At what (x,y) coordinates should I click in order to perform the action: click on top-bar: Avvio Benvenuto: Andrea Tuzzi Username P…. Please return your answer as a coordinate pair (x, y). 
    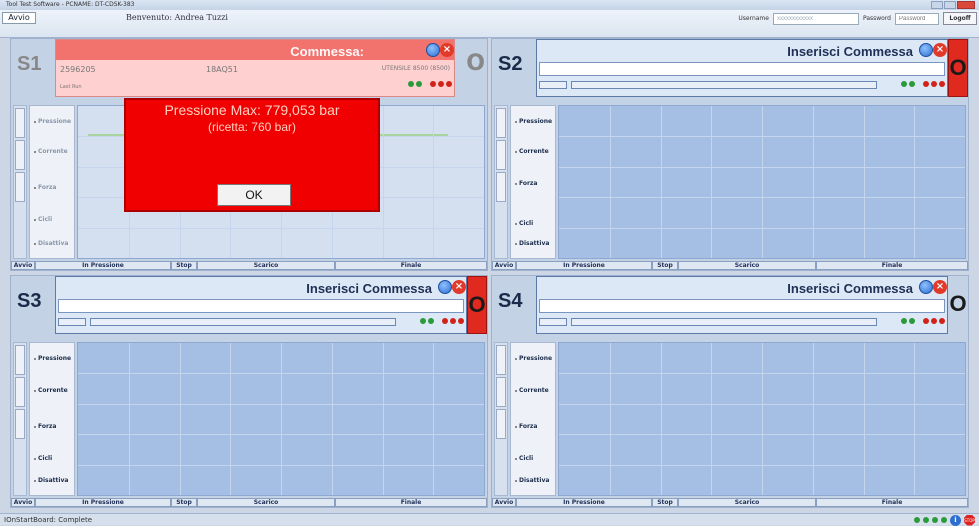
    Looking at the image, I should click on (489, 24).